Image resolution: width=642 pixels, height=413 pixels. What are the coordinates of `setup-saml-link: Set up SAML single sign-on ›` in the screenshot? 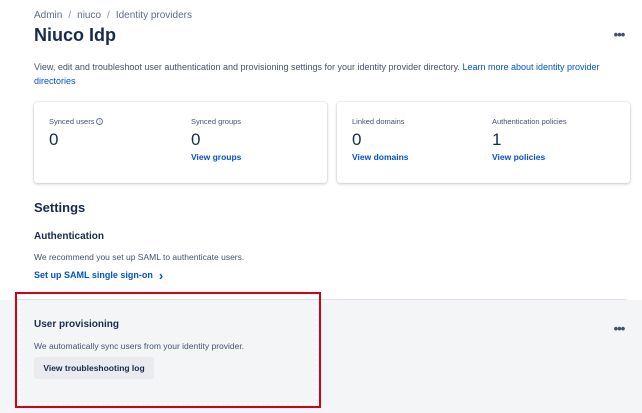 It's located at (99, 275).